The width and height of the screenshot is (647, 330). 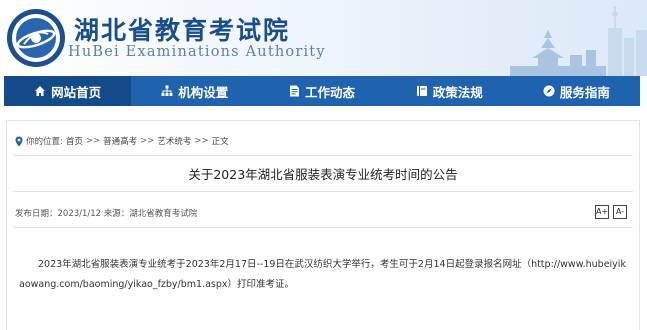 What do you see at coordinates (330, 92) in the screenshot?
I see `nav-item-label: 工作动态` at bounding box center [330, 92].